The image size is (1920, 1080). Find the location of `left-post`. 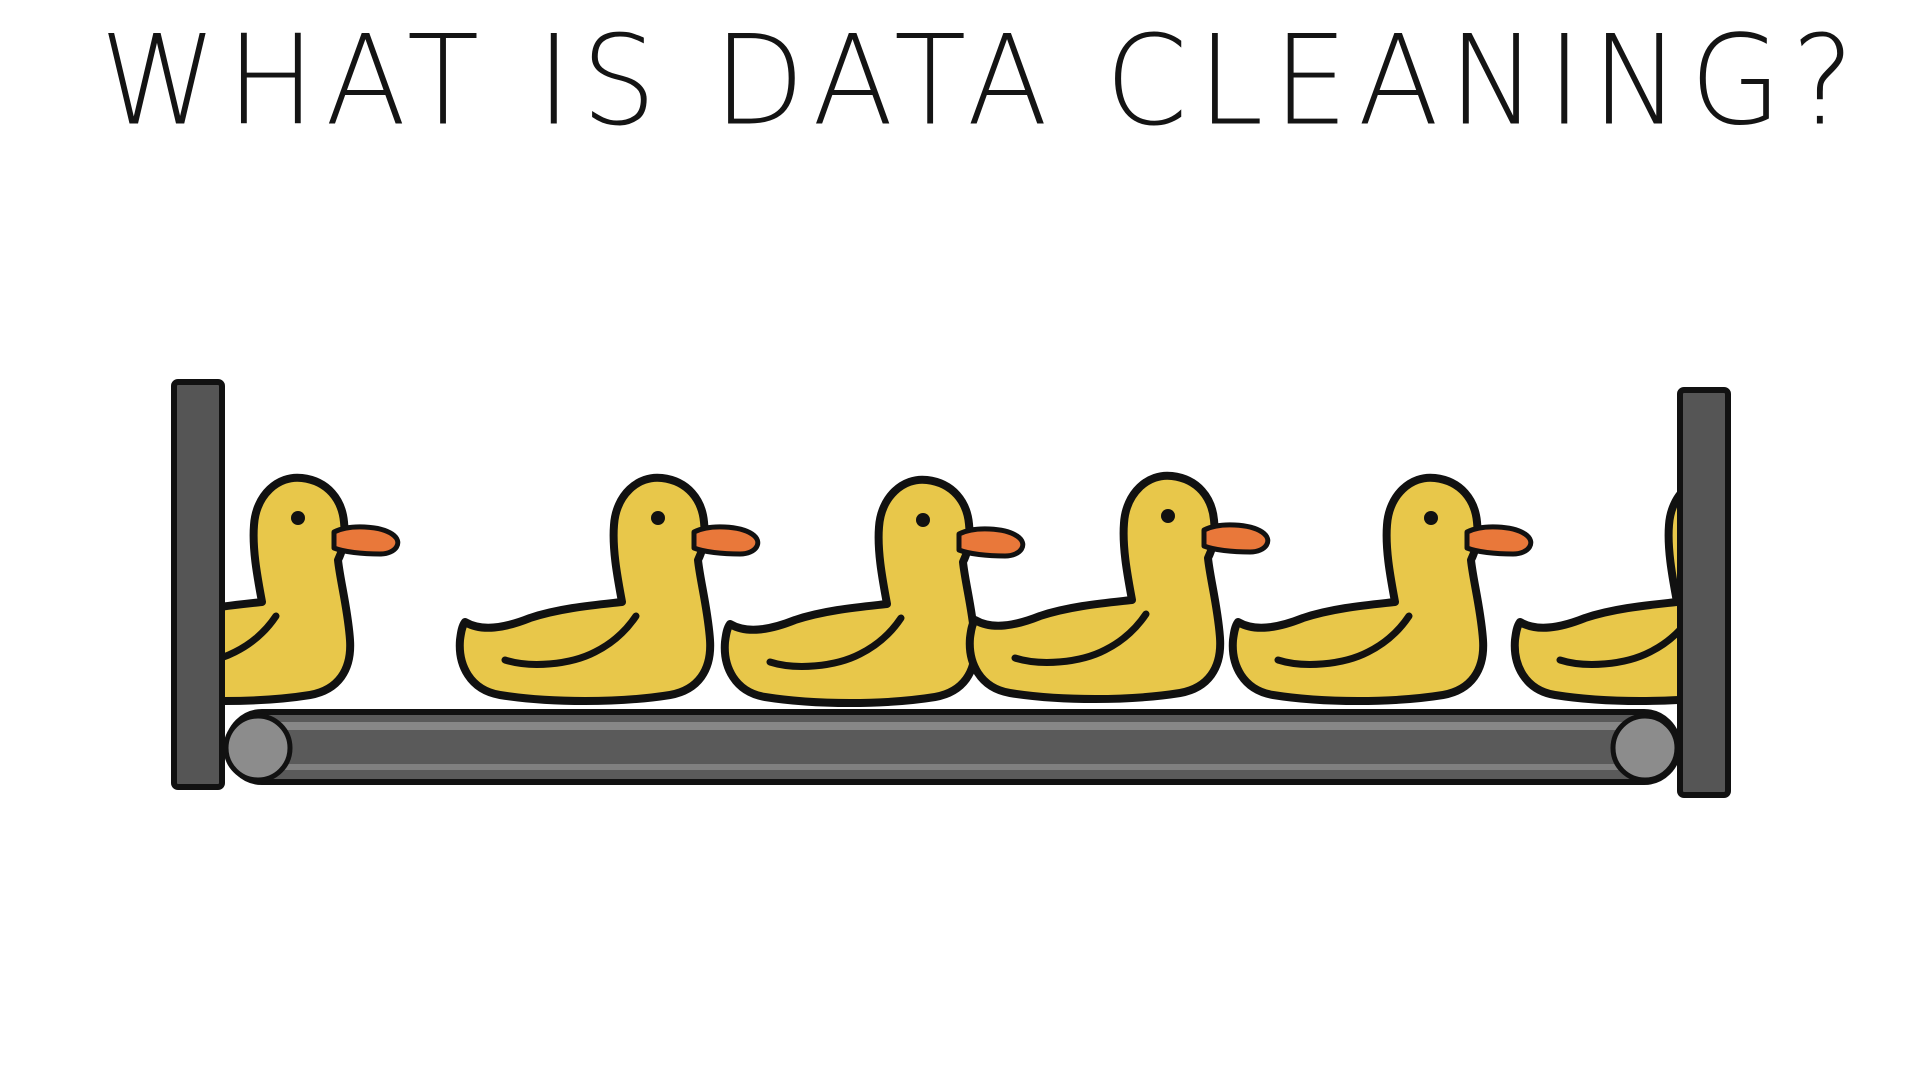

left-post is located at coordinates (198, 584).